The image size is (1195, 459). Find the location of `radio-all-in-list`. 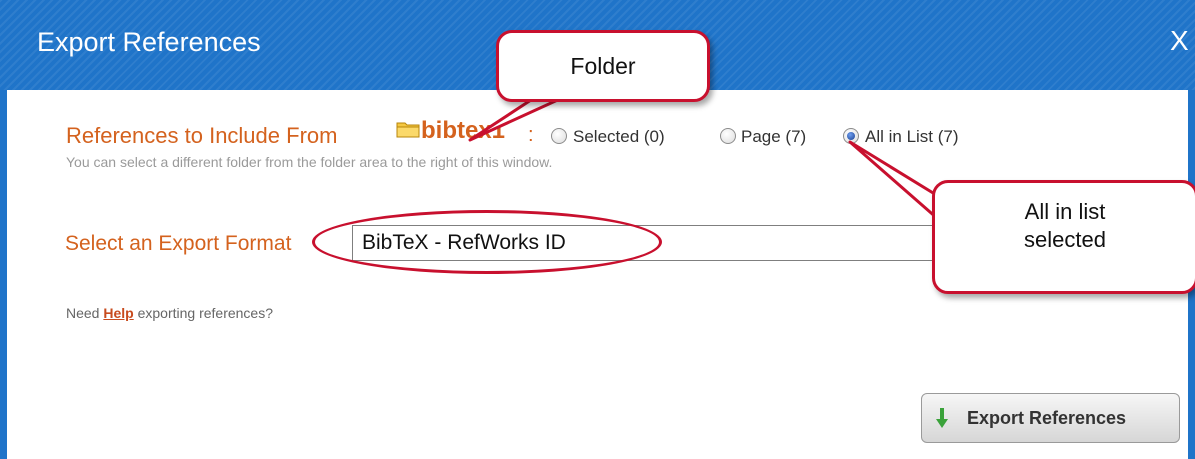

radio-all-in-list is located at coordinates (851, 136).